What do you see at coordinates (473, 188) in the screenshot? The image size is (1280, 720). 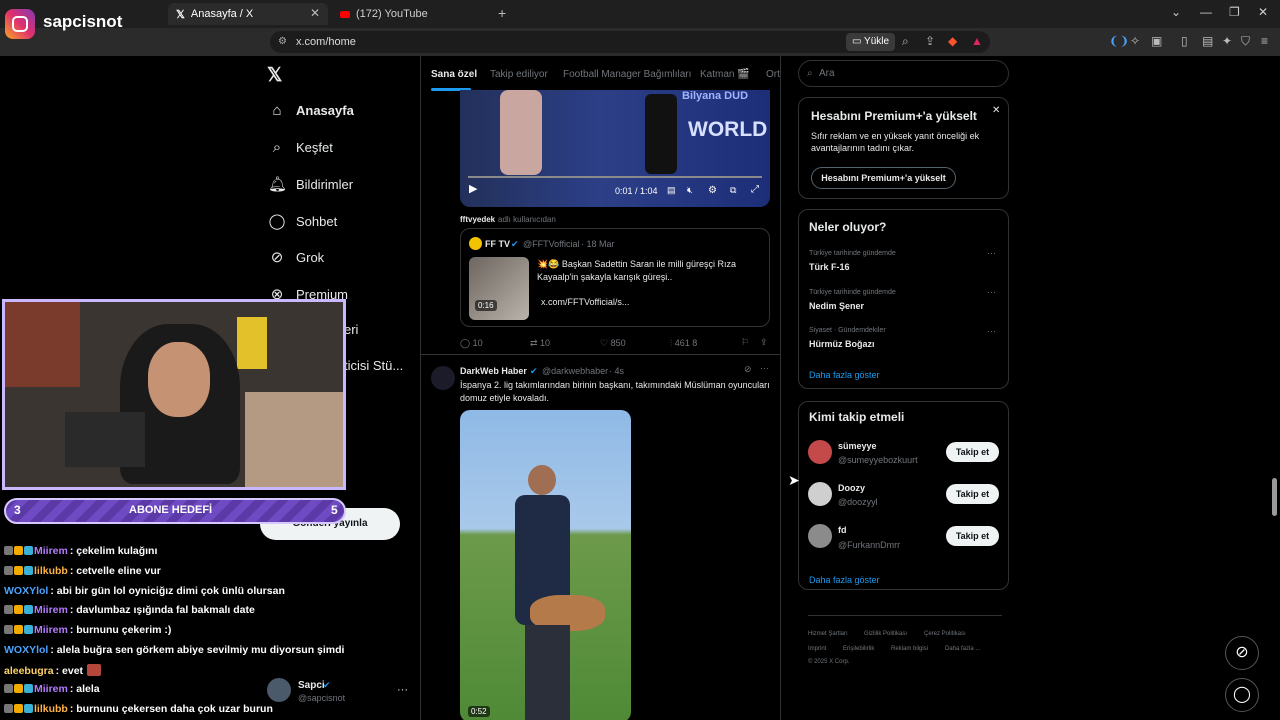 I see `play-icon: ▶` at bounding box center [473, 188].